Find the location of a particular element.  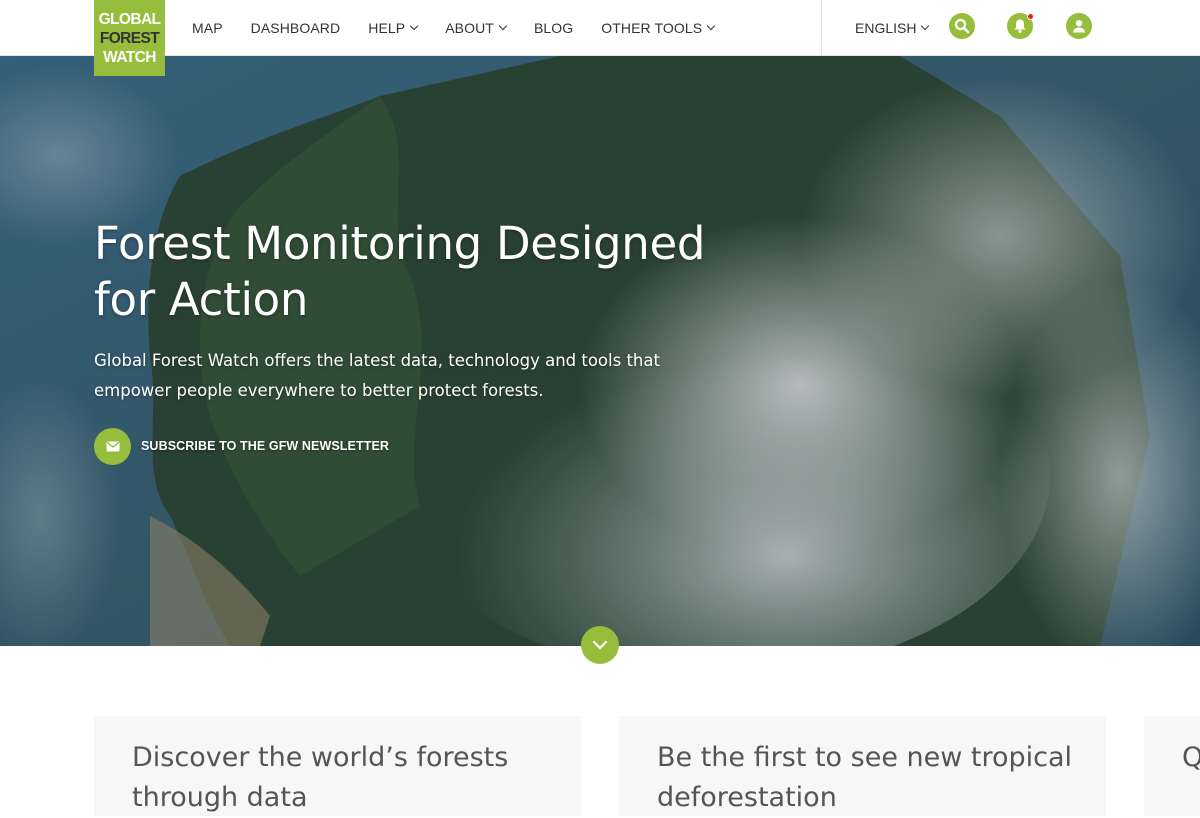

nav-item-label: MAP is located at coordinates (207, 27).